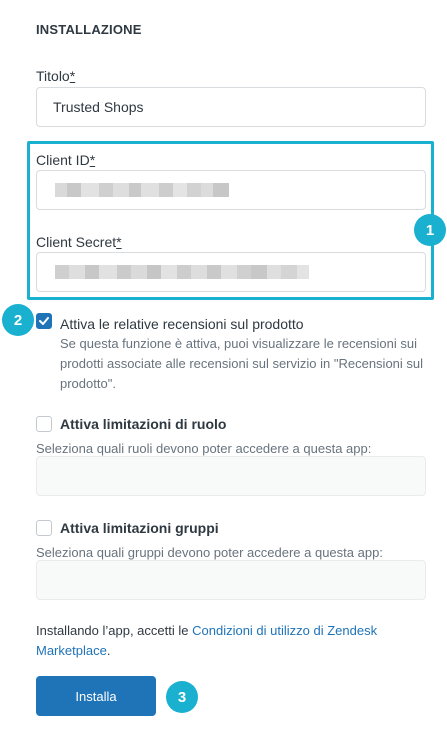  Describe the element at coordinates (18, 320) in the screenshot. I see `annotation-badge-2: 2` at that location.